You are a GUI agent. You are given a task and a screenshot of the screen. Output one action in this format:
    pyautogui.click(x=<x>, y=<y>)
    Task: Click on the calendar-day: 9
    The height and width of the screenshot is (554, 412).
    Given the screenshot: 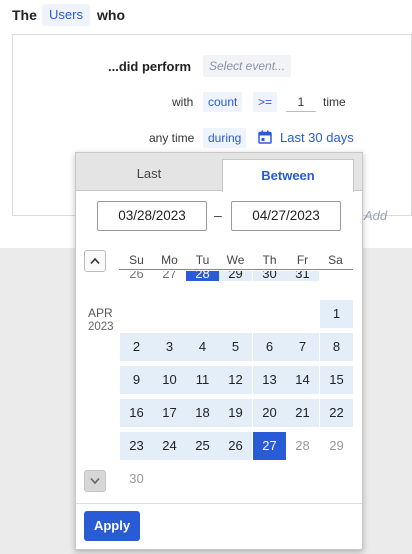 What is the action you would take?
    pyautogui.click(x=136, y=380)
    